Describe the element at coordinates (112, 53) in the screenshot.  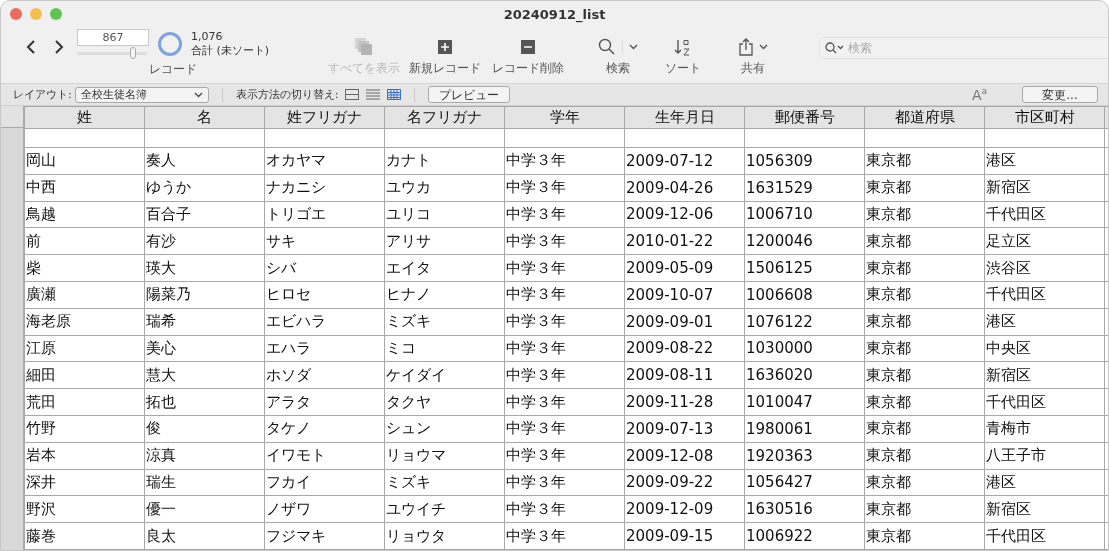
I see `record-slider` at that location.